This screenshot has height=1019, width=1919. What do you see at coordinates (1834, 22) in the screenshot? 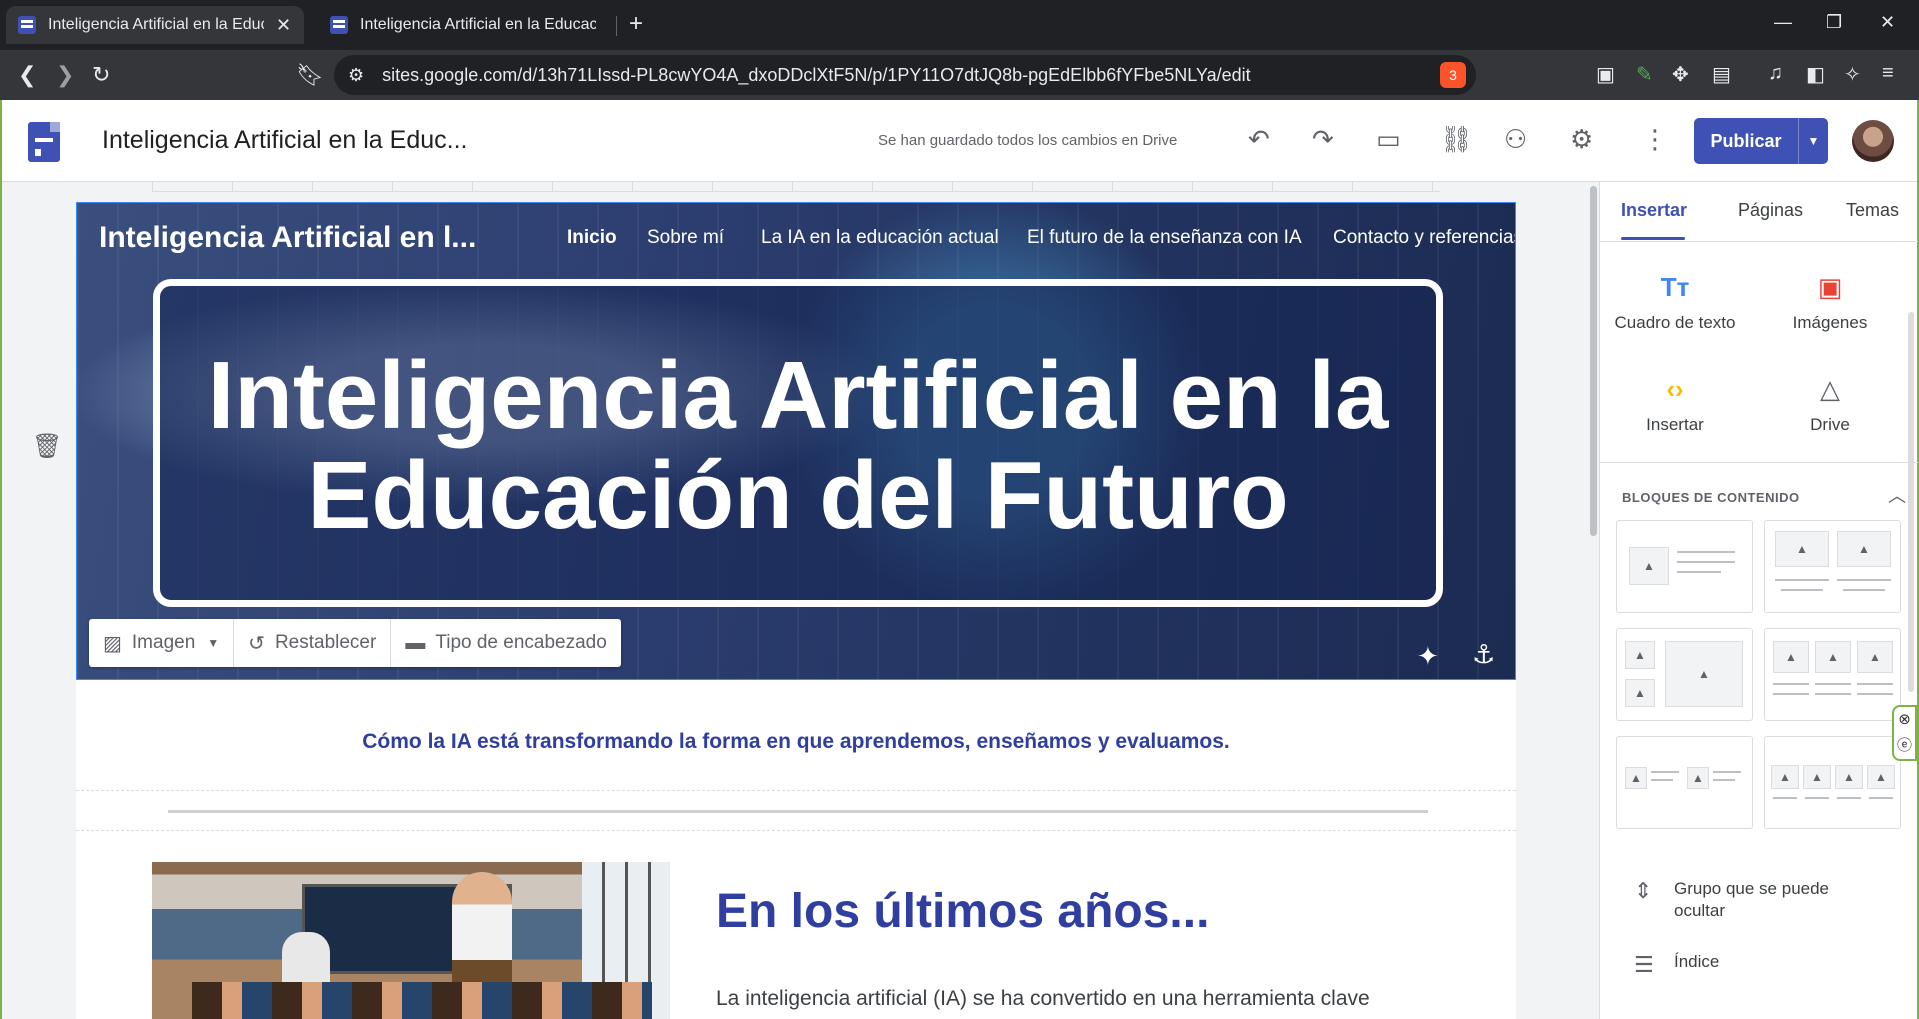
I see `restore-icon: ❐` at bounding box center [1834, 22].